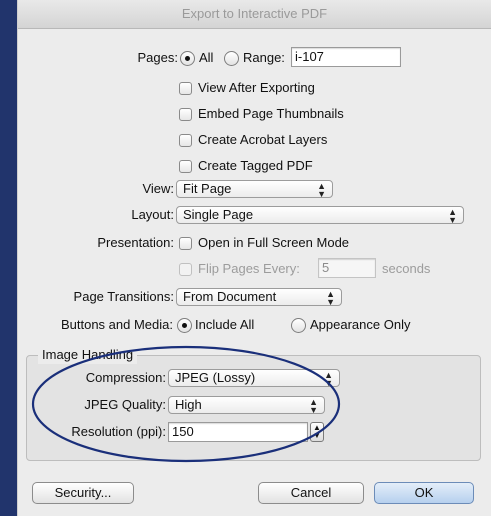 The height and width of the screenshot is (516, 491). Describe the element at coordinates (188, 404) in the screenshot. I see `jpeg-quality-value: High` at that location.